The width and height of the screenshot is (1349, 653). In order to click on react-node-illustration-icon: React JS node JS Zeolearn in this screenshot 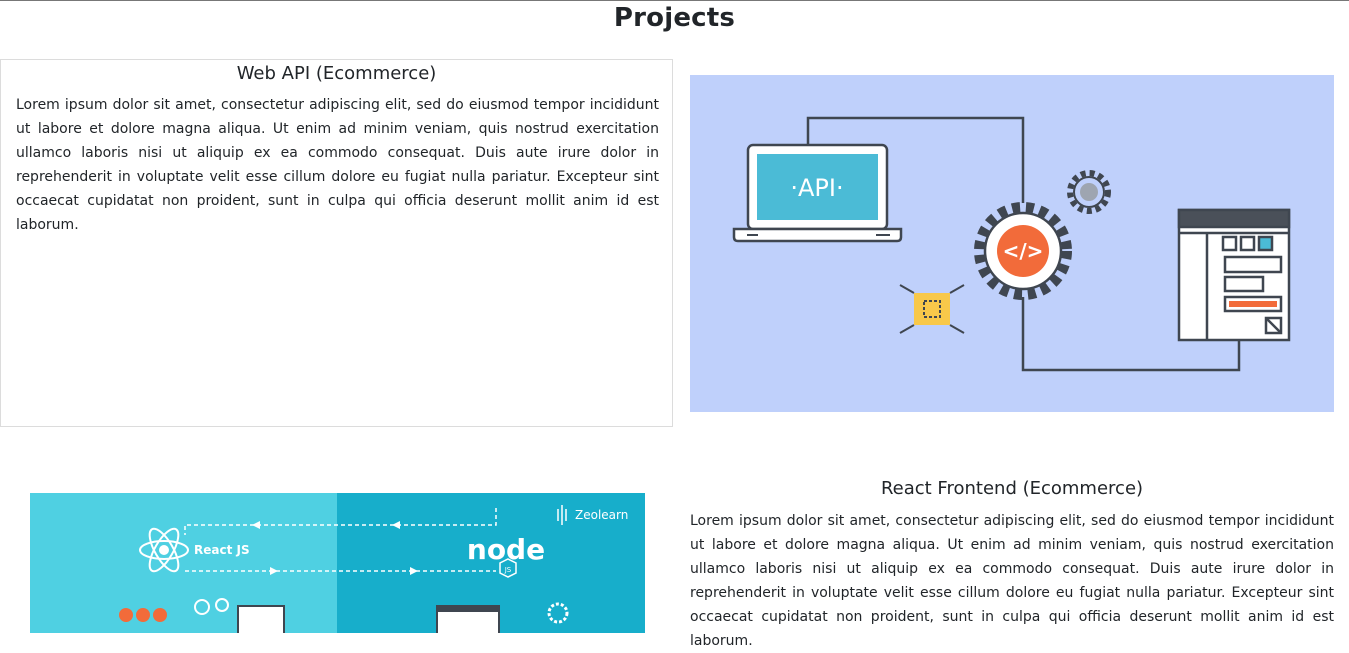, I will do `click(337, 563)`.